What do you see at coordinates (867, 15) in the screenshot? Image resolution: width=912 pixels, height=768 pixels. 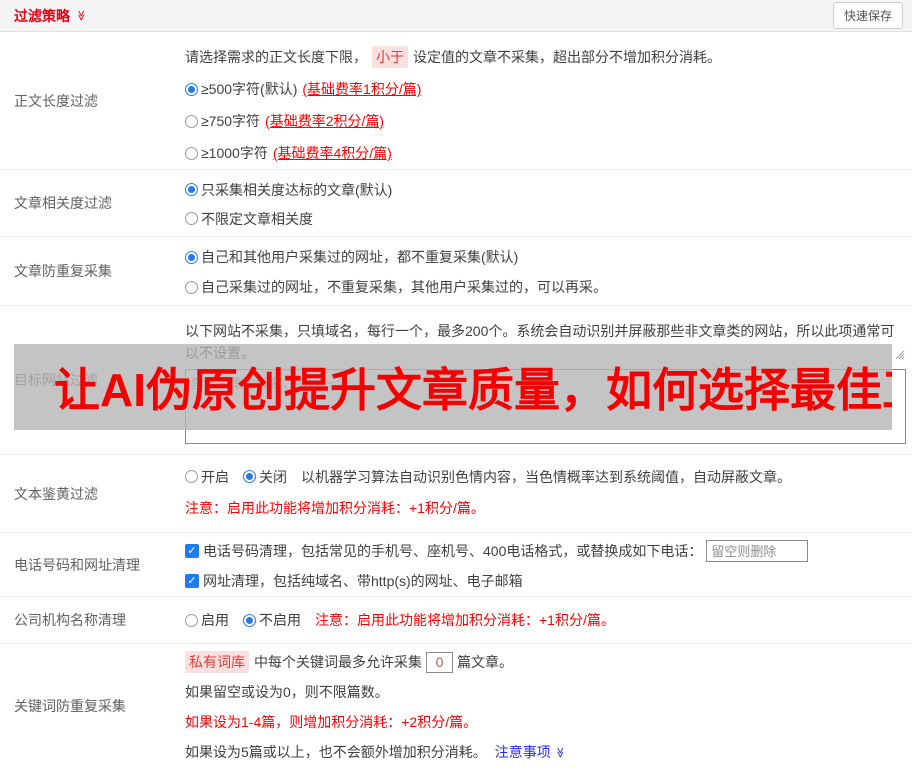 I see `quick-save-button: 快速保存` at bounding box center [867, 15].